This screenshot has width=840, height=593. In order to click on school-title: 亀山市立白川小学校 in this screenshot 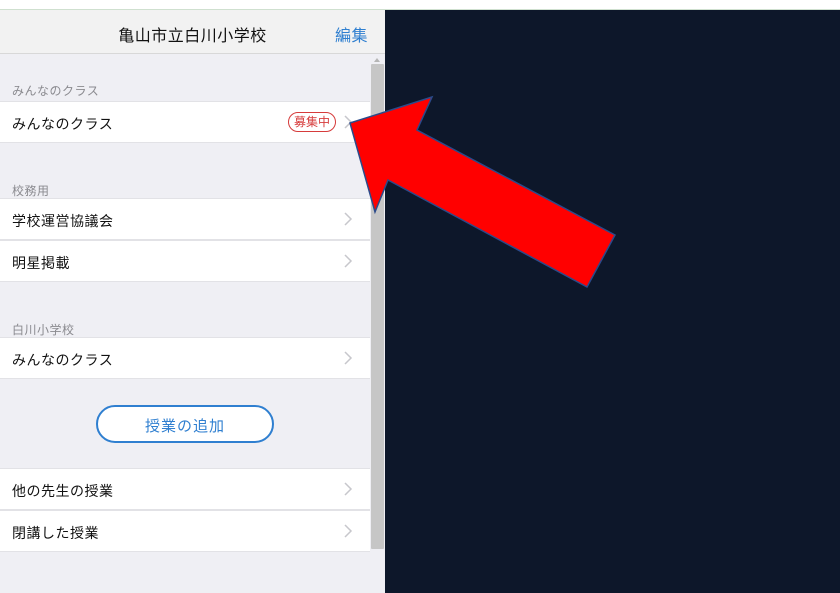, I will do `click(192, 35)`.